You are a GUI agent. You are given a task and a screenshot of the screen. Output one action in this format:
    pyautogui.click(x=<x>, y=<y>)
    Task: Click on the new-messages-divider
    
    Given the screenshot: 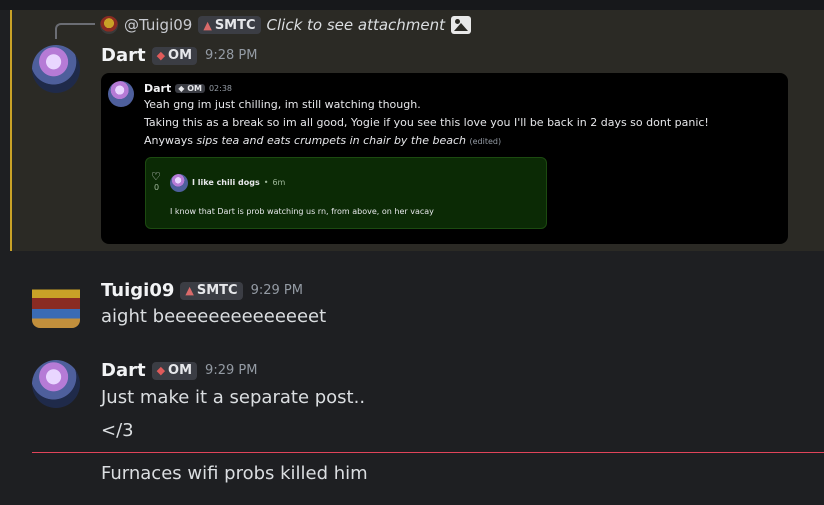 What is the action you would take?
    pyautogui.click(x=428, y=452)
    